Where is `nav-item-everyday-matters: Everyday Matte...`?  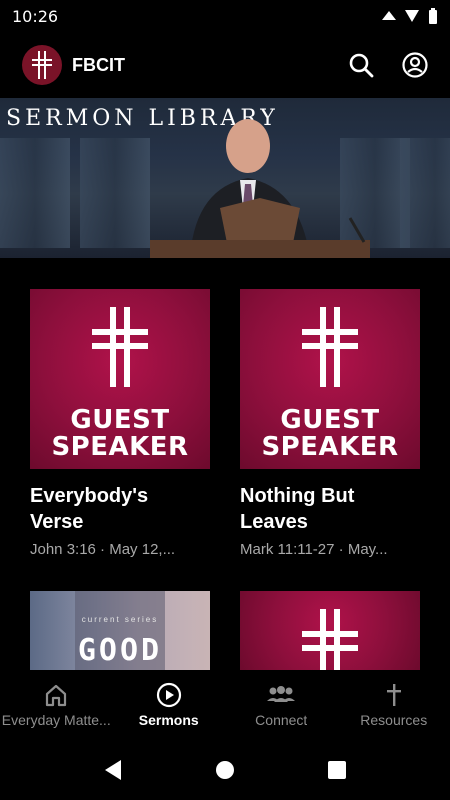
nav-item-everyday-matters: Everyday Matte... is located at coordinates (56, 705).